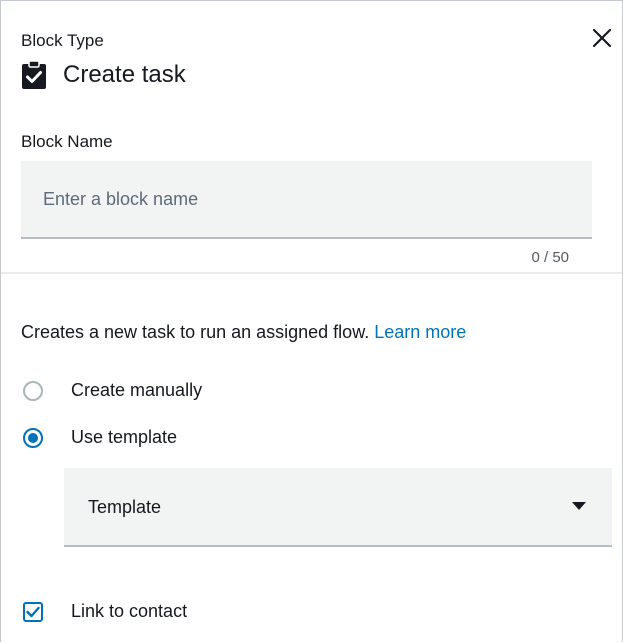 The height and width of the screenshot is (643, 623). I want to click on section-divider, so click(311, 273).